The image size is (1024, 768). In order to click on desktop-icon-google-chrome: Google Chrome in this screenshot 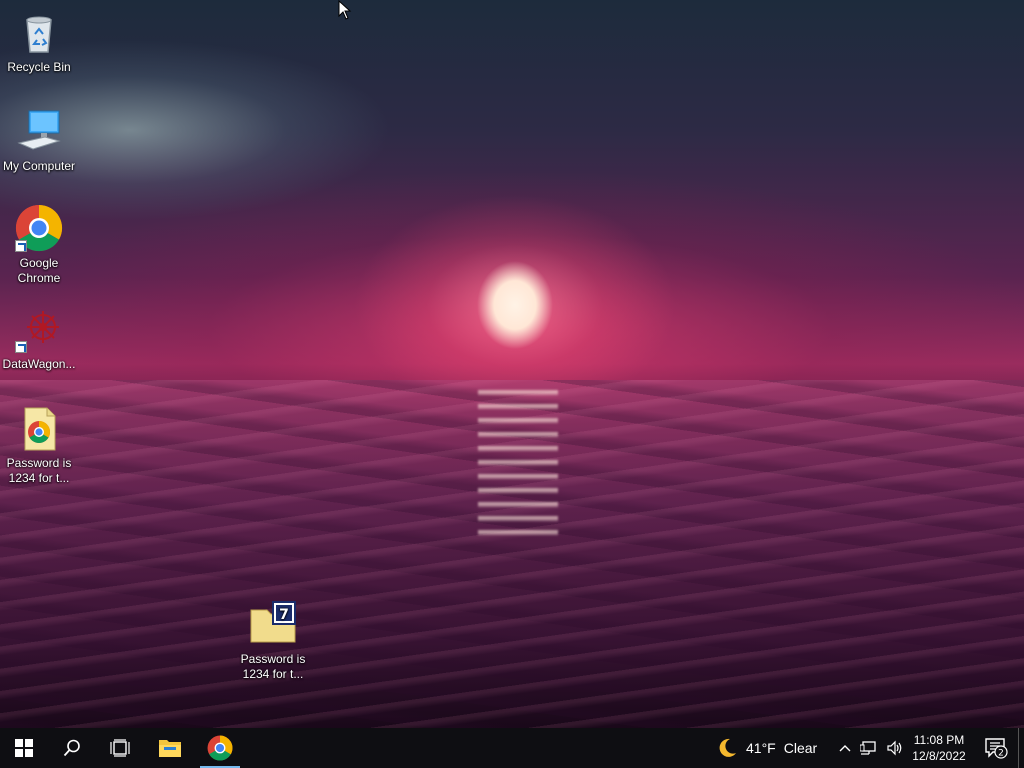, I will do `click(39, 245)`.